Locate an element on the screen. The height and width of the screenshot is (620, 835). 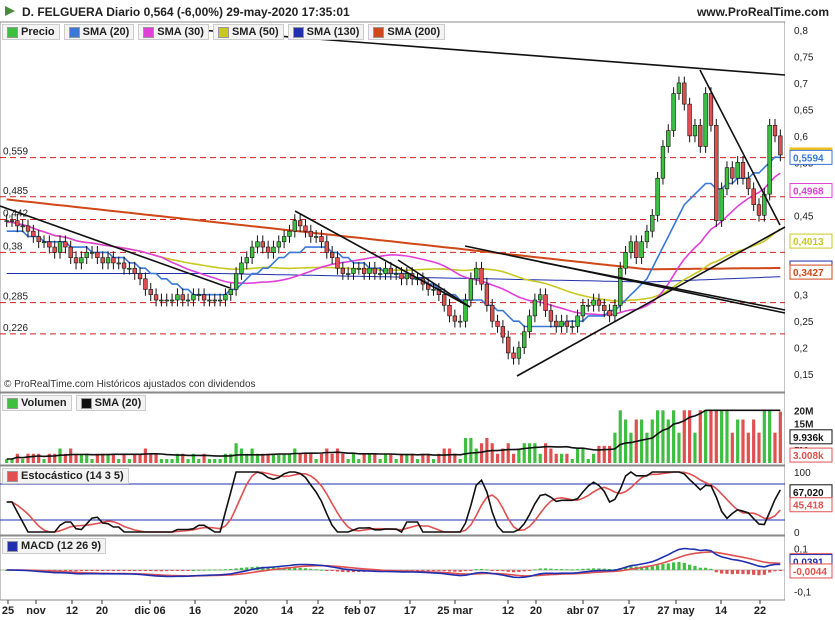
price-legend-item: SMA (30) is located at coordinates (173, 32).